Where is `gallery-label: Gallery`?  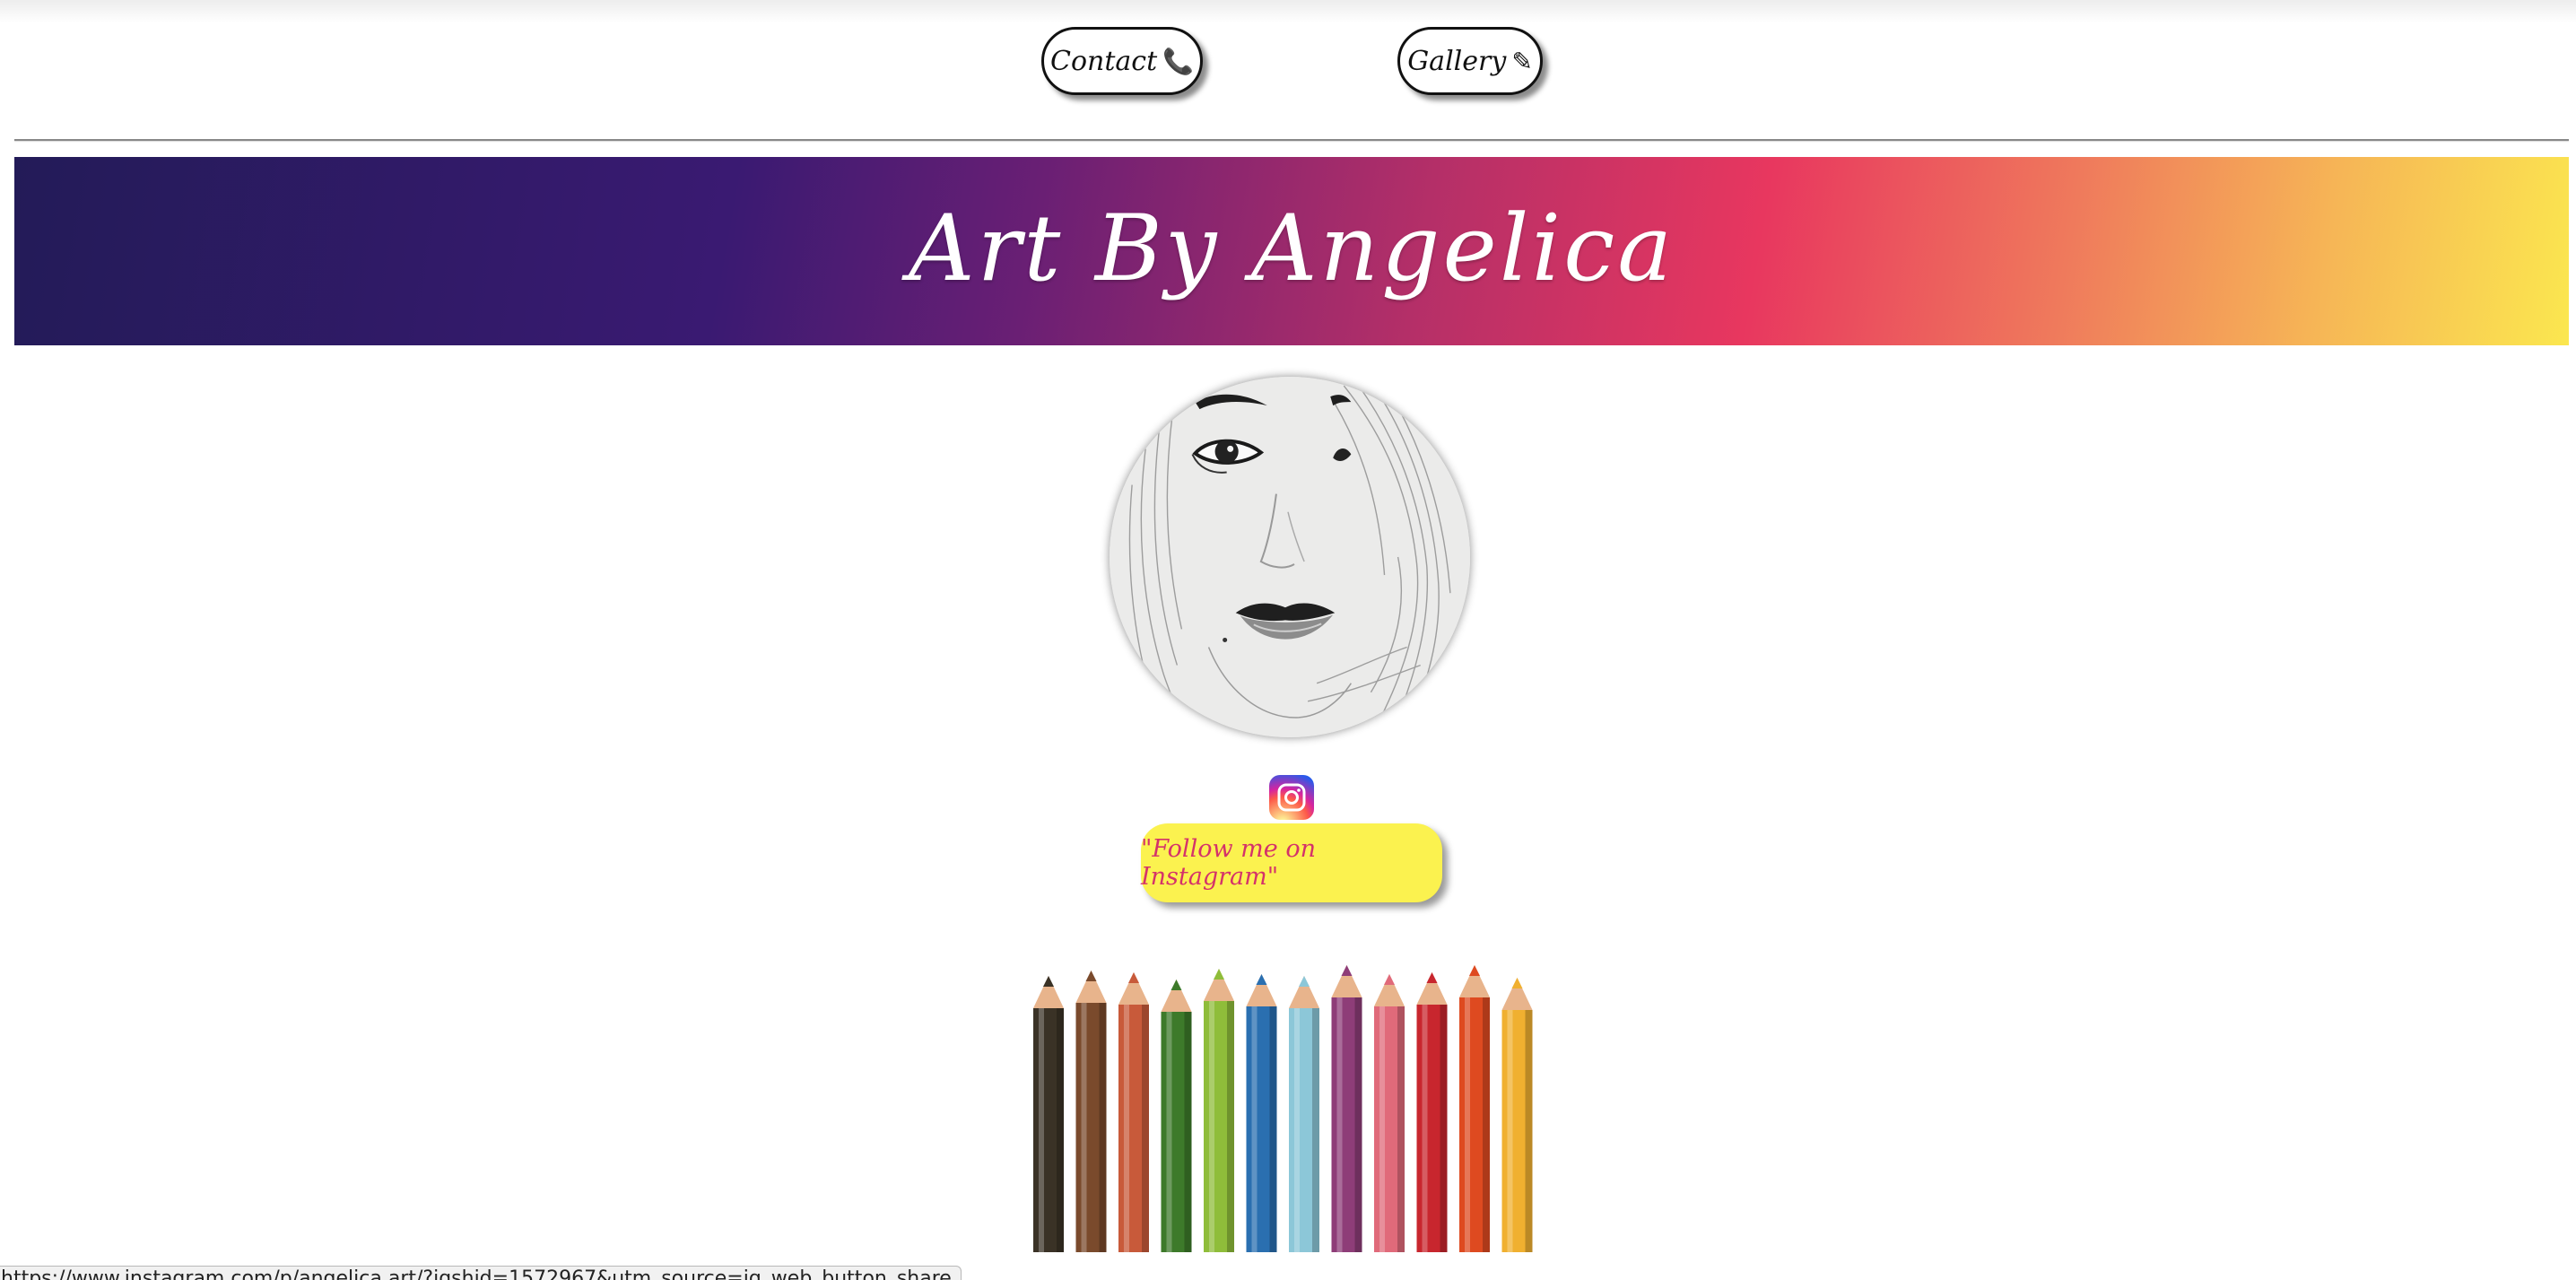
gallery-label: Gallery is located at coordinates (1457, 61).